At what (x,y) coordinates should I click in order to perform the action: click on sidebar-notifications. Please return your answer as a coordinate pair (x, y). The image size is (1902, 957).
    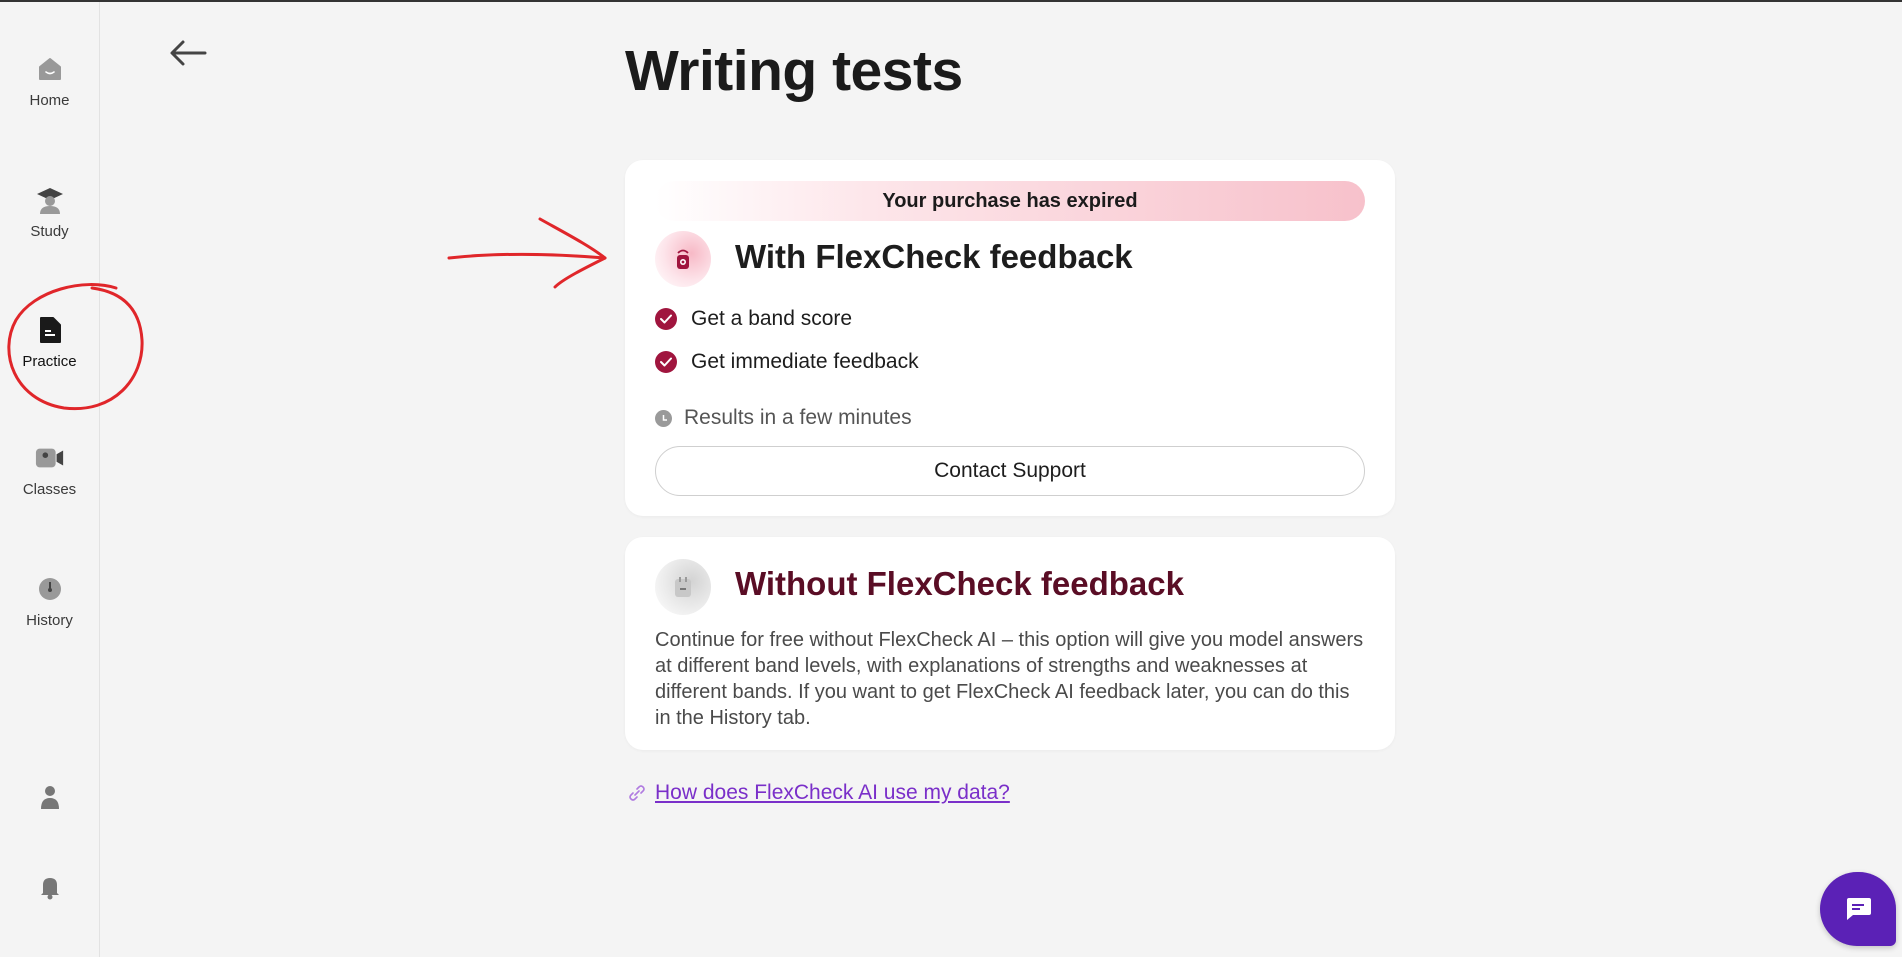
    Looking at the image, I should click on (49, 888).